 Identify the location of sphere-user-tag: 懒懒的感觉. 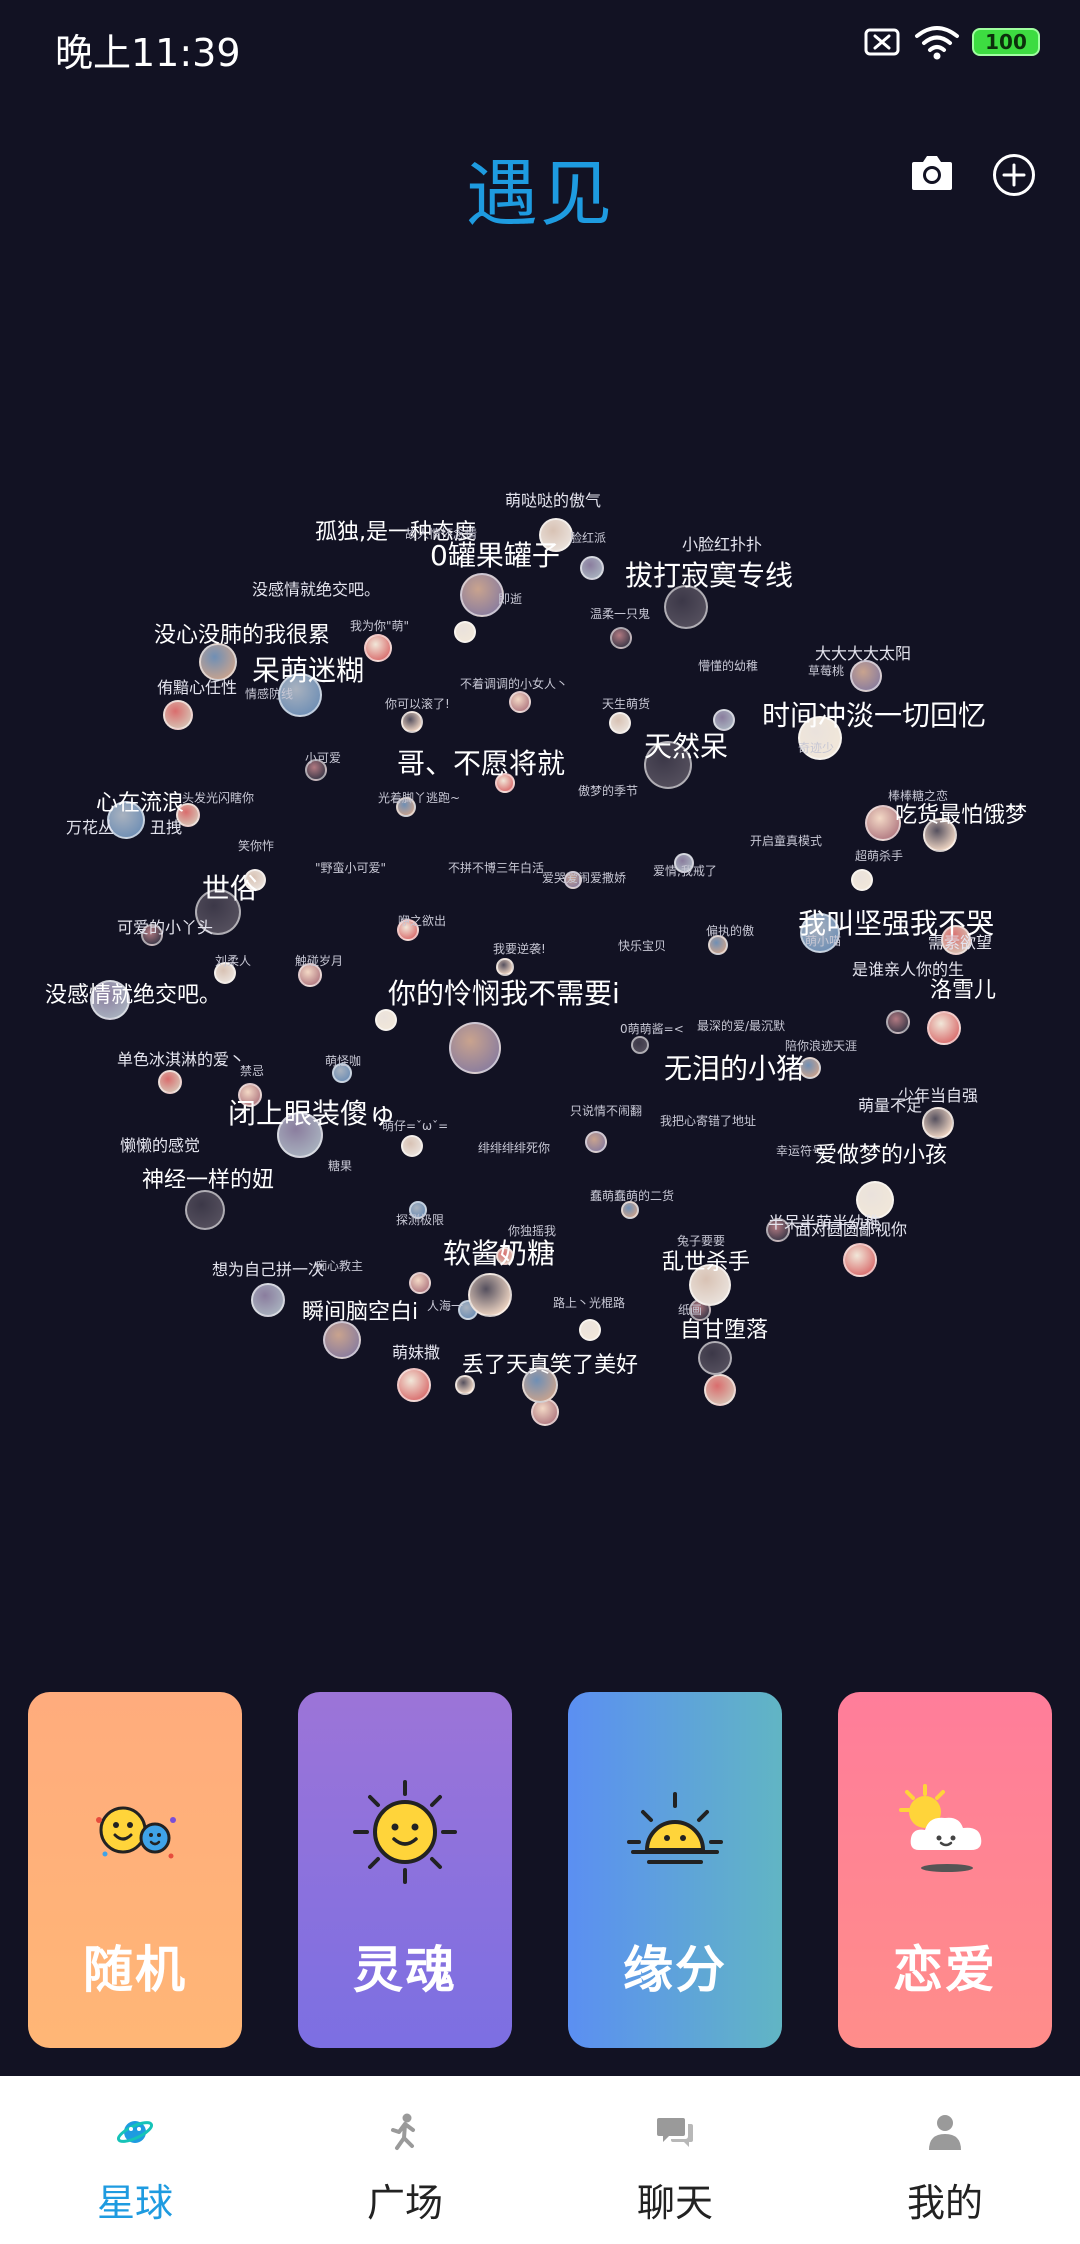
(160, 1146).